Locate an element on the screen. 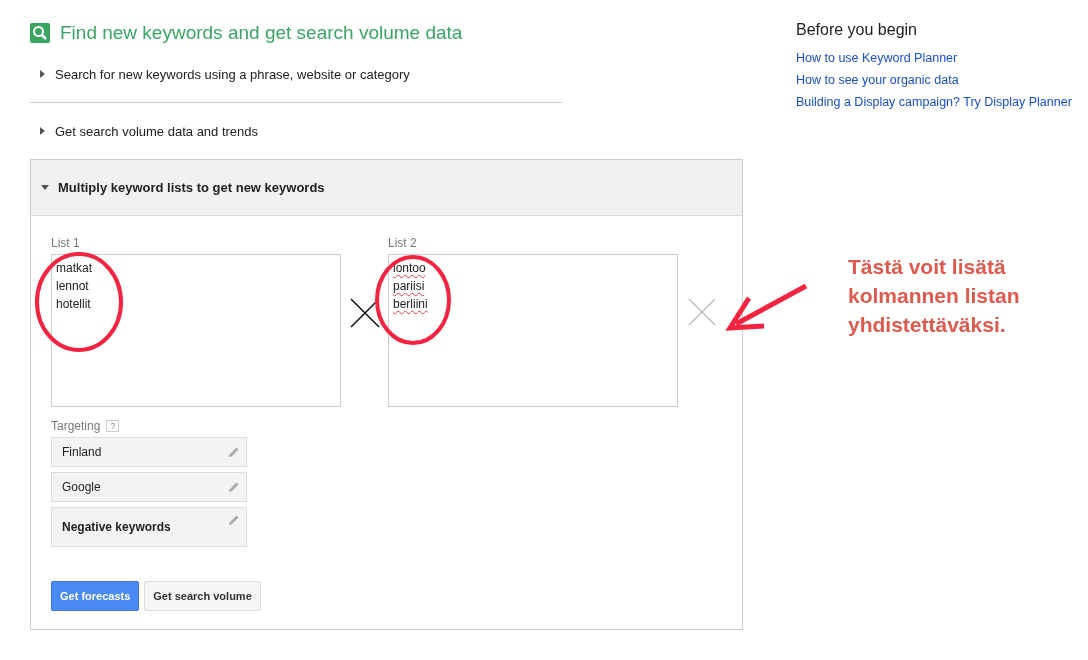 This screenshot has height=660, width=1088. multiply-icon is located at coordinates (365, 313).